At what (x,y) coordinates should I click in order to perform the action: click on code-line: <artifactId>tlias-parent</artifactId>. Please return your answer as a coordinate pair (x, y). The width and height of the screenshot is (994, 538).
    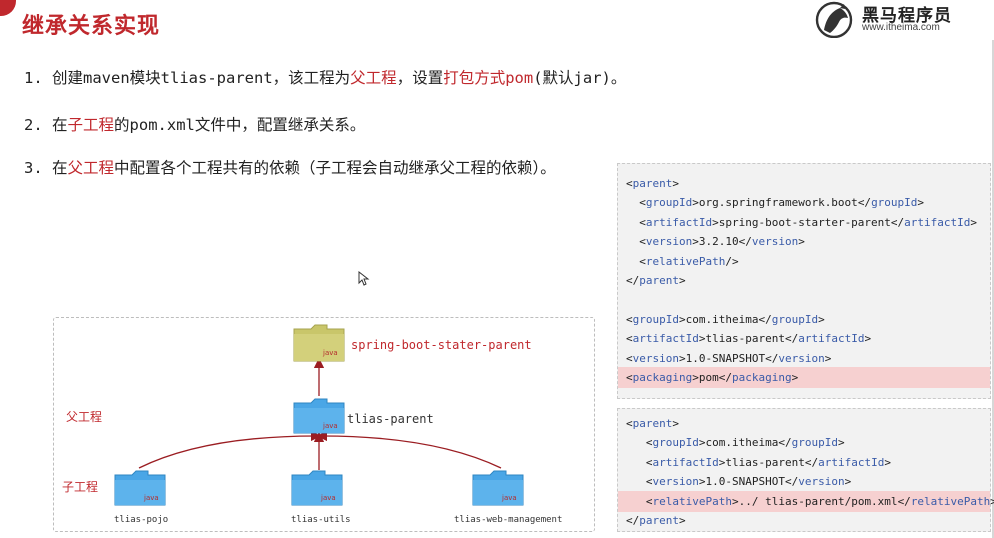
    Looking at the image, I should click on (758, 462).